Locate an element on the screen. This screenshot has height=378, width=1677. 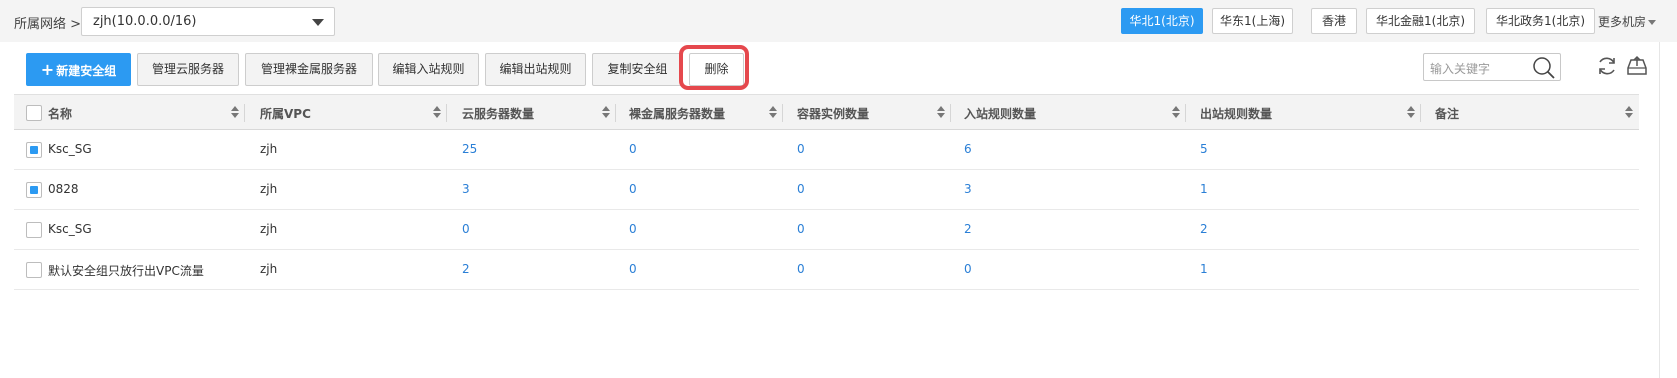
copy-security-group-button: 复制安全组 is located at coordinates (637, 69).